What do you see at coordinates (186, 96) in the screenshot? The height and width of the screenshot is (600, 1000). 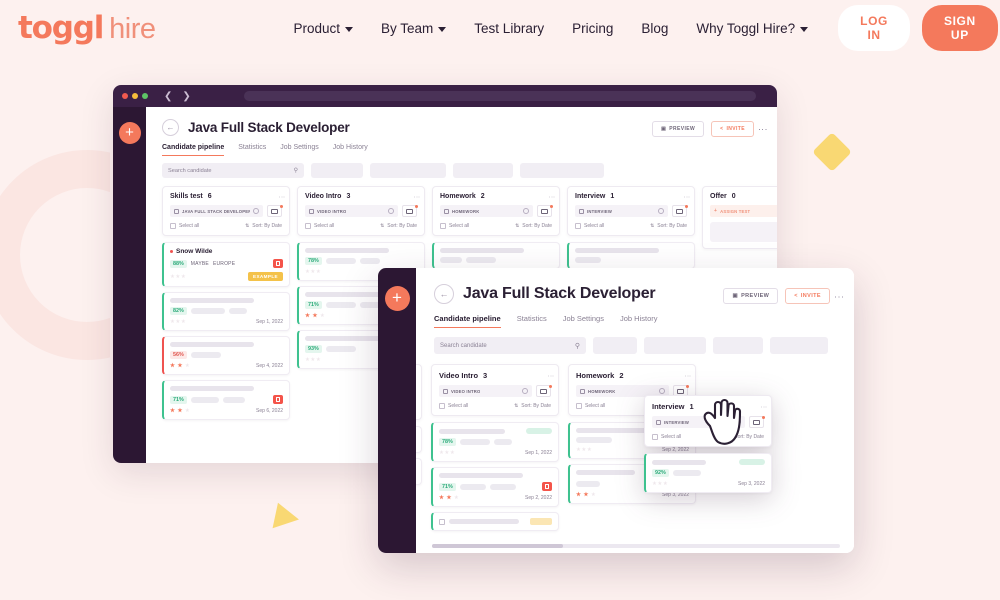 I see `forward-arrow-icon: ❯` at bounding box center [186, 96].